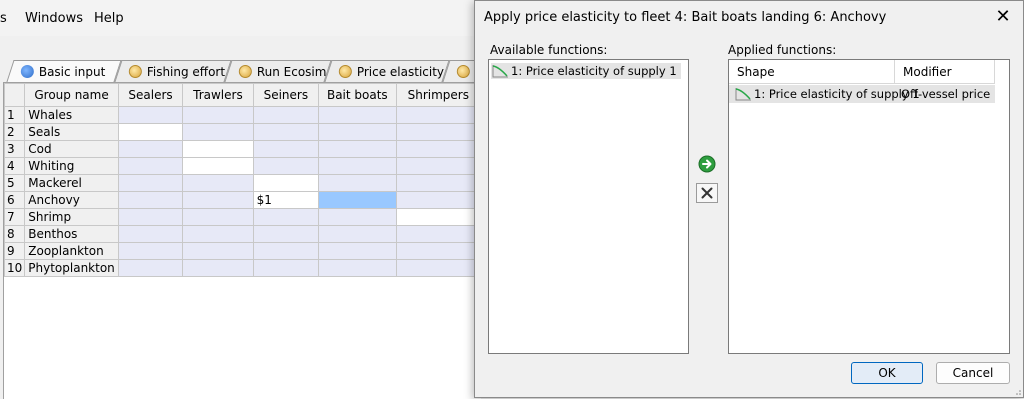 This screenshot has width=1024, height=399. Describe the element at coordinates (14, 183) in the screenshot. I see `row-number: 5` at that location.